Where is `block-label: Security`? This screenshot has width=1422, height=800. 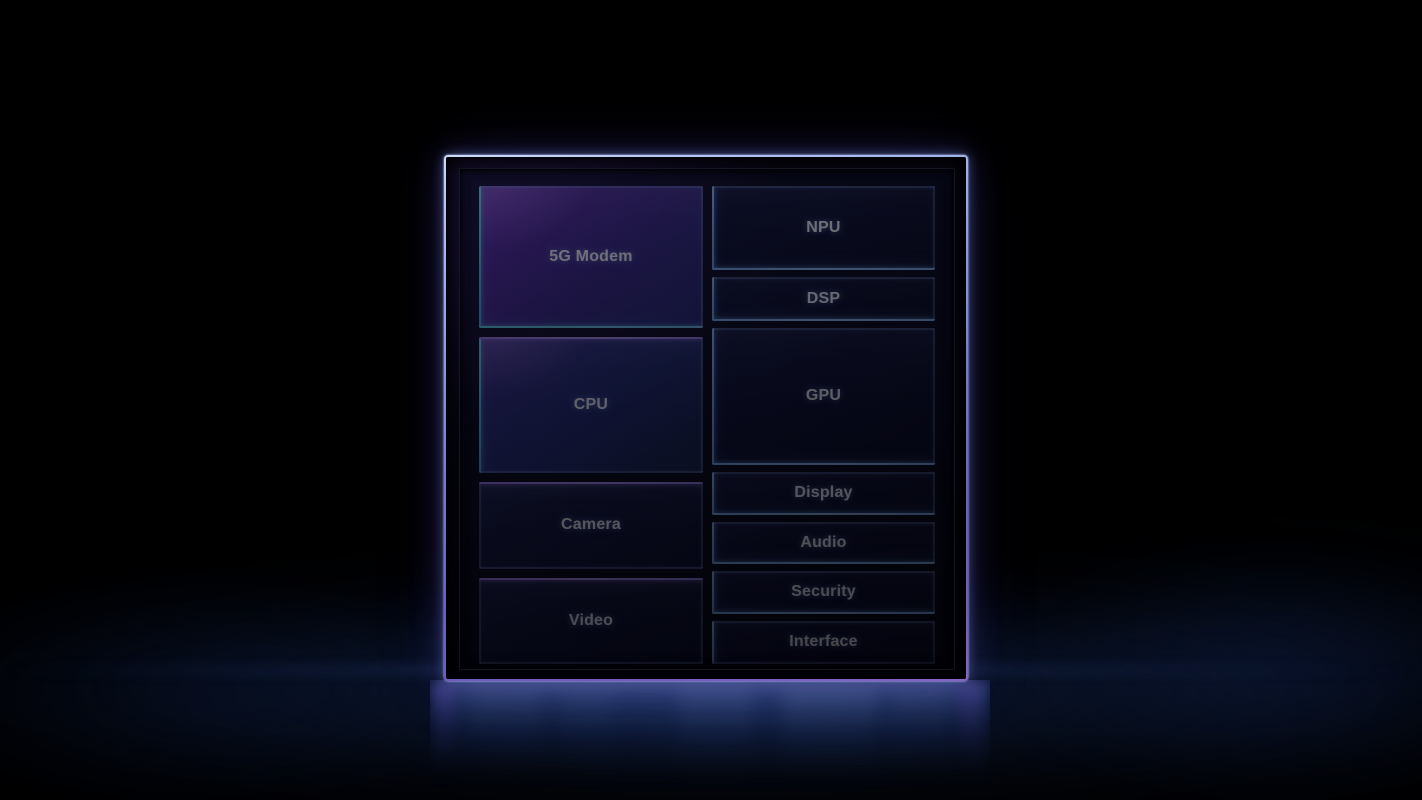
block-label: Security is located at coordinates (823, 592).